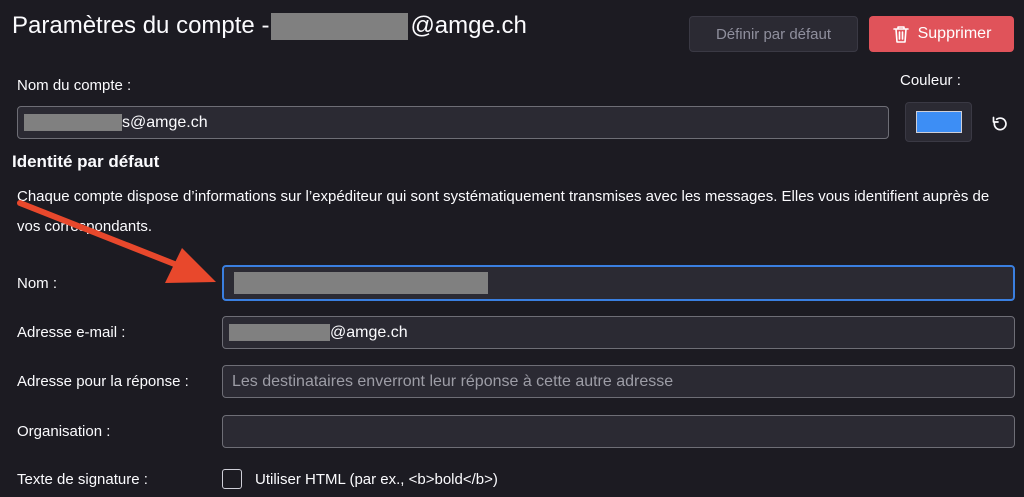  What do you see at coordinates (141, 25) in the screenshot?
I see `page-title-prefix: Paramètres du compte -` at bounding box center [141, 25].